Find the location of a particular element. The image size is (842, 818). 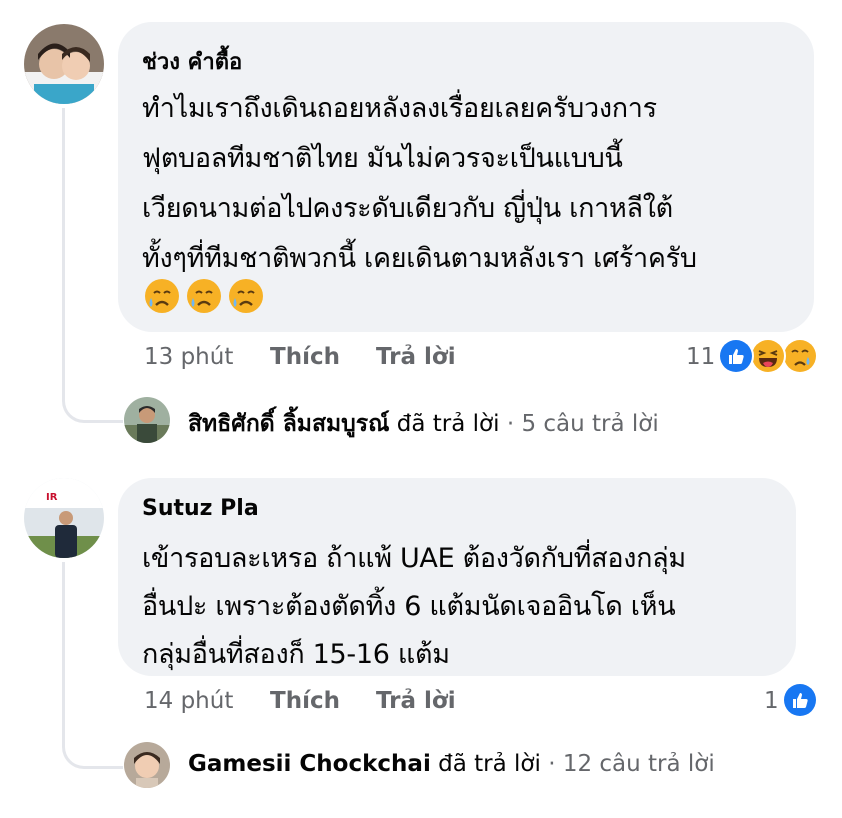

svg-text: IR is located at coordinates (52, 497).